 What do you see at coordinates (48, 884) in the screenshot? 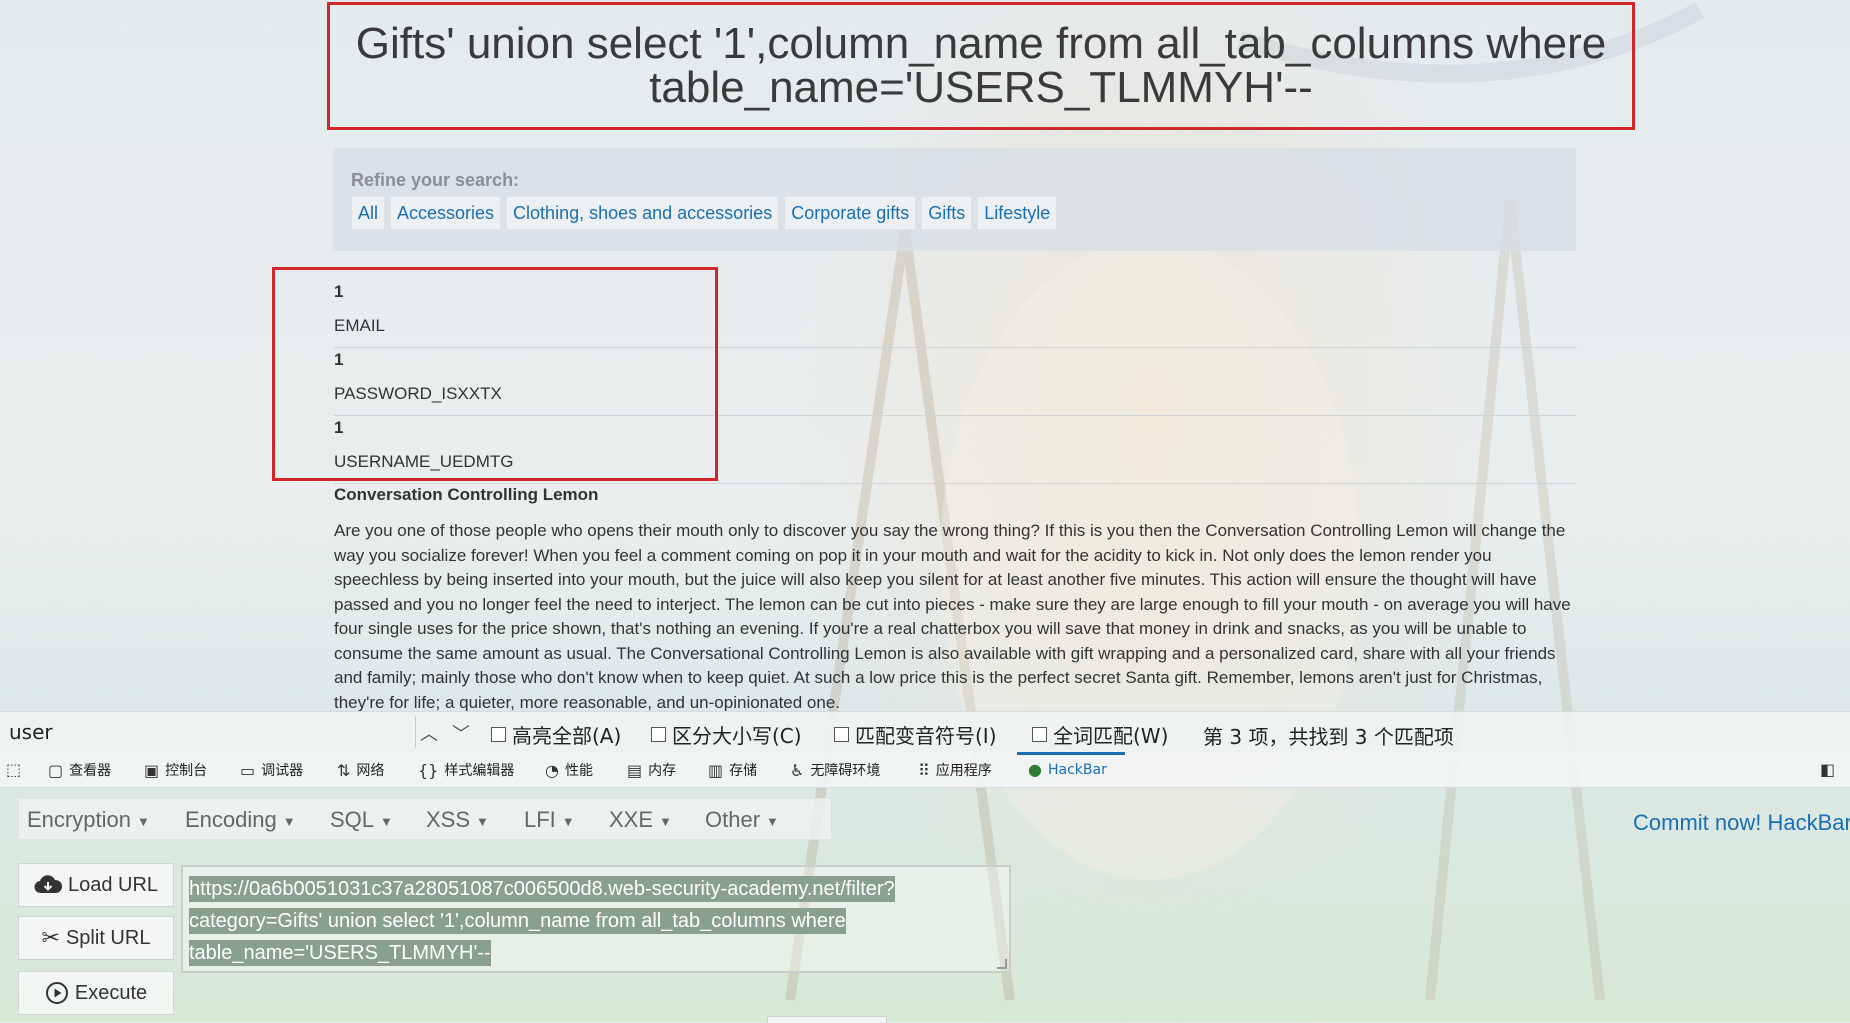
I see `cloud-download-icon` at bounding box center [48, 884].